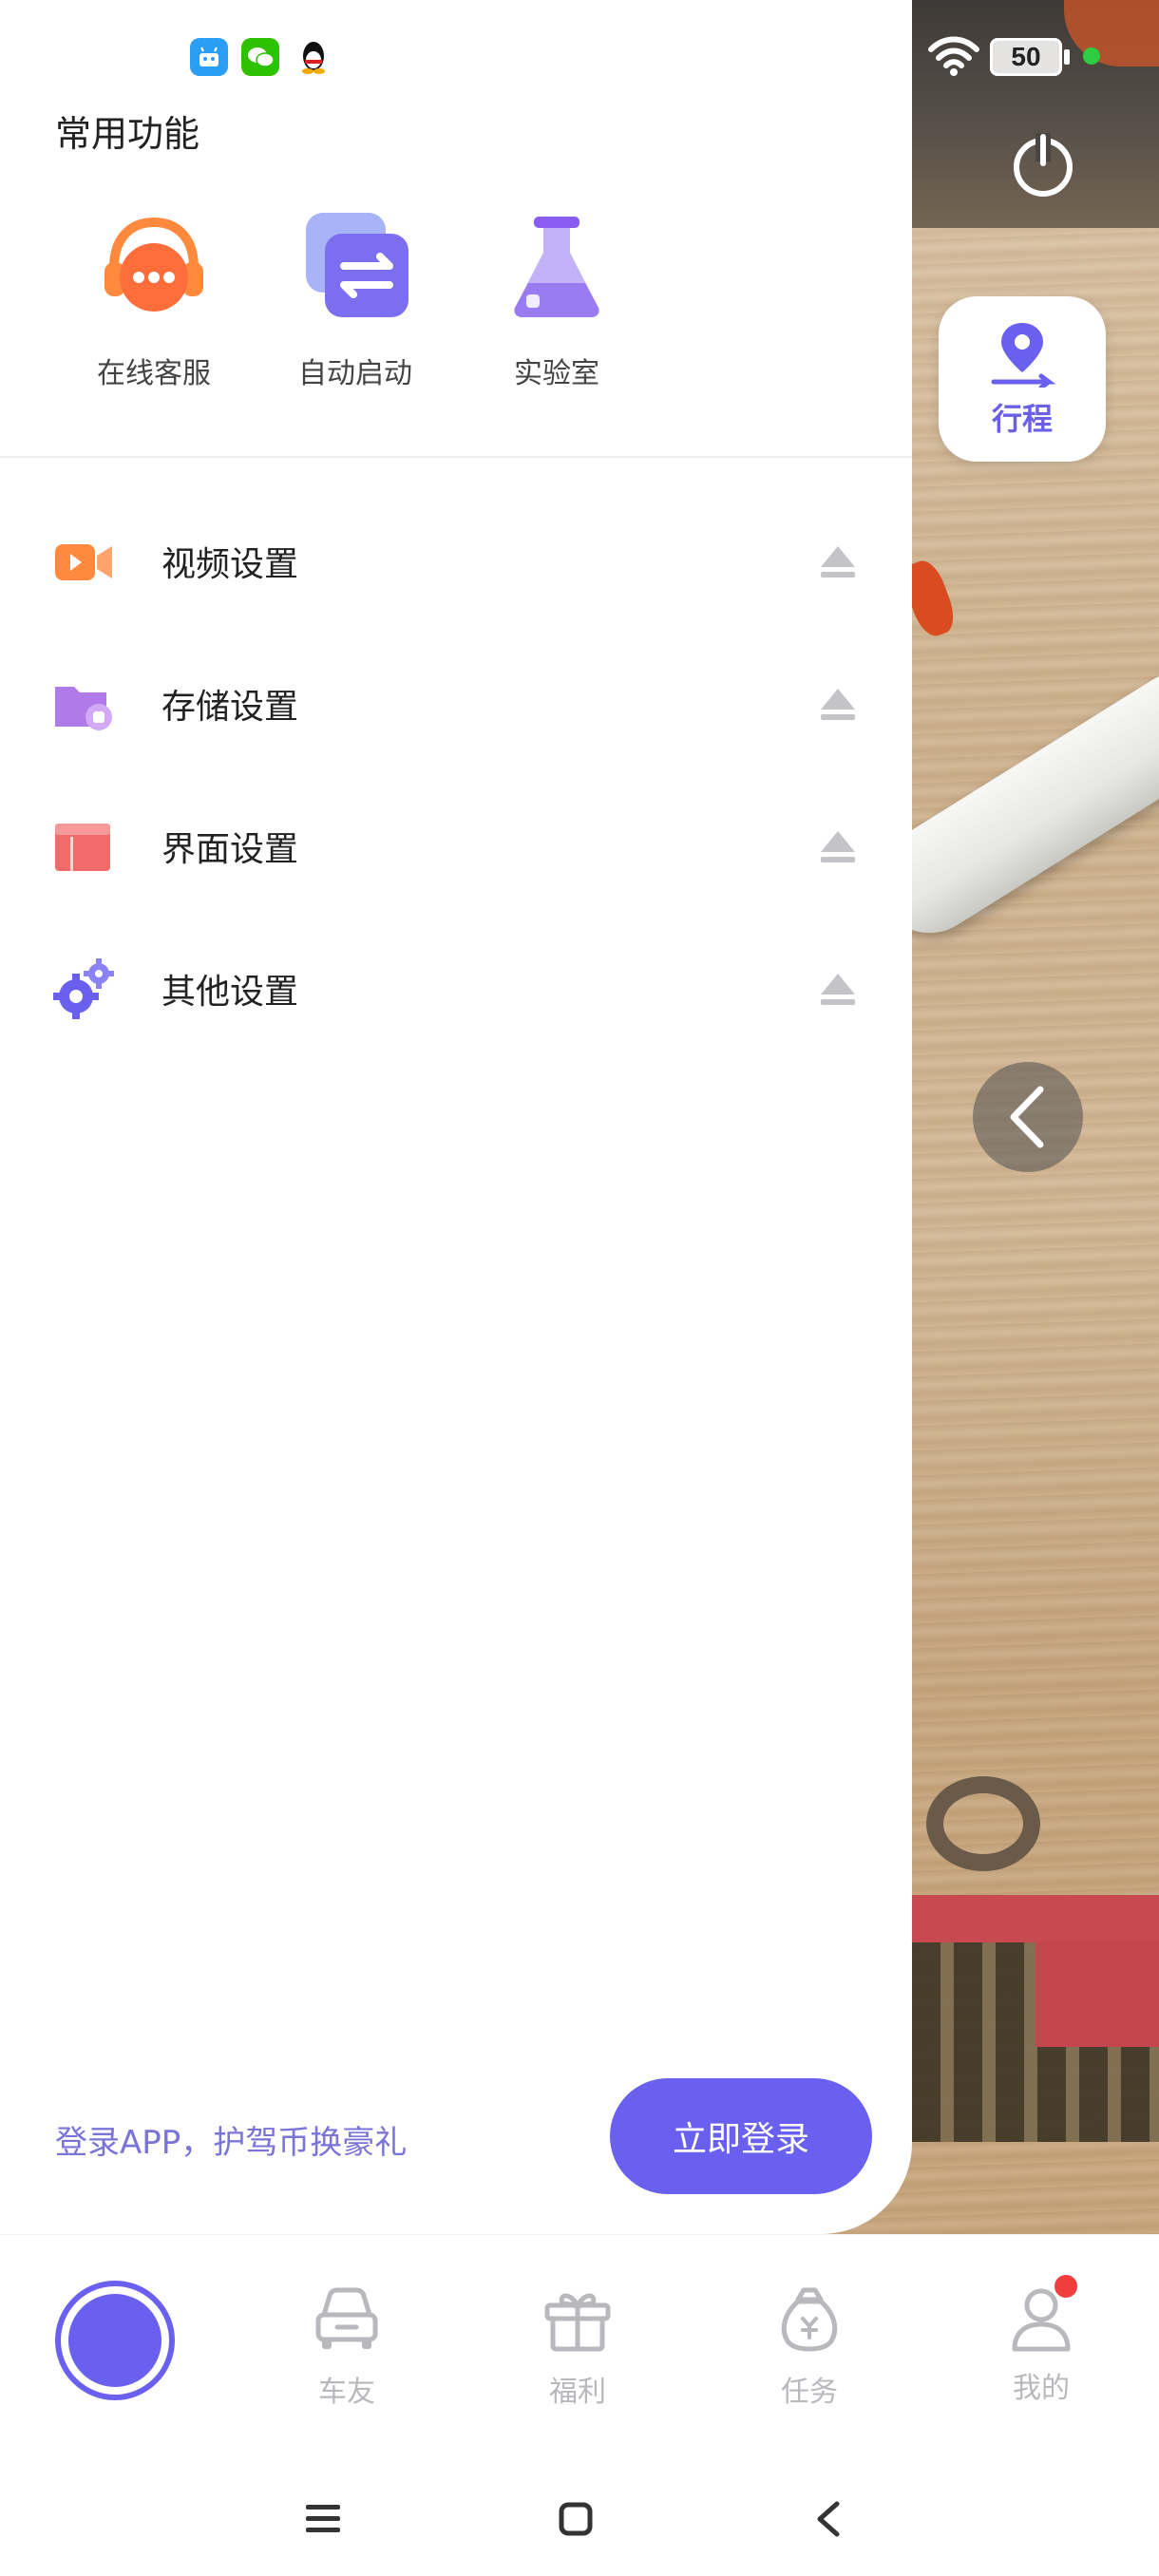 The height and width of the screenshot is (2576, 1159). Describe the element at coordinates (230, 564) in the screenshot. I see `menu-item-label: 视频设置` at that location.